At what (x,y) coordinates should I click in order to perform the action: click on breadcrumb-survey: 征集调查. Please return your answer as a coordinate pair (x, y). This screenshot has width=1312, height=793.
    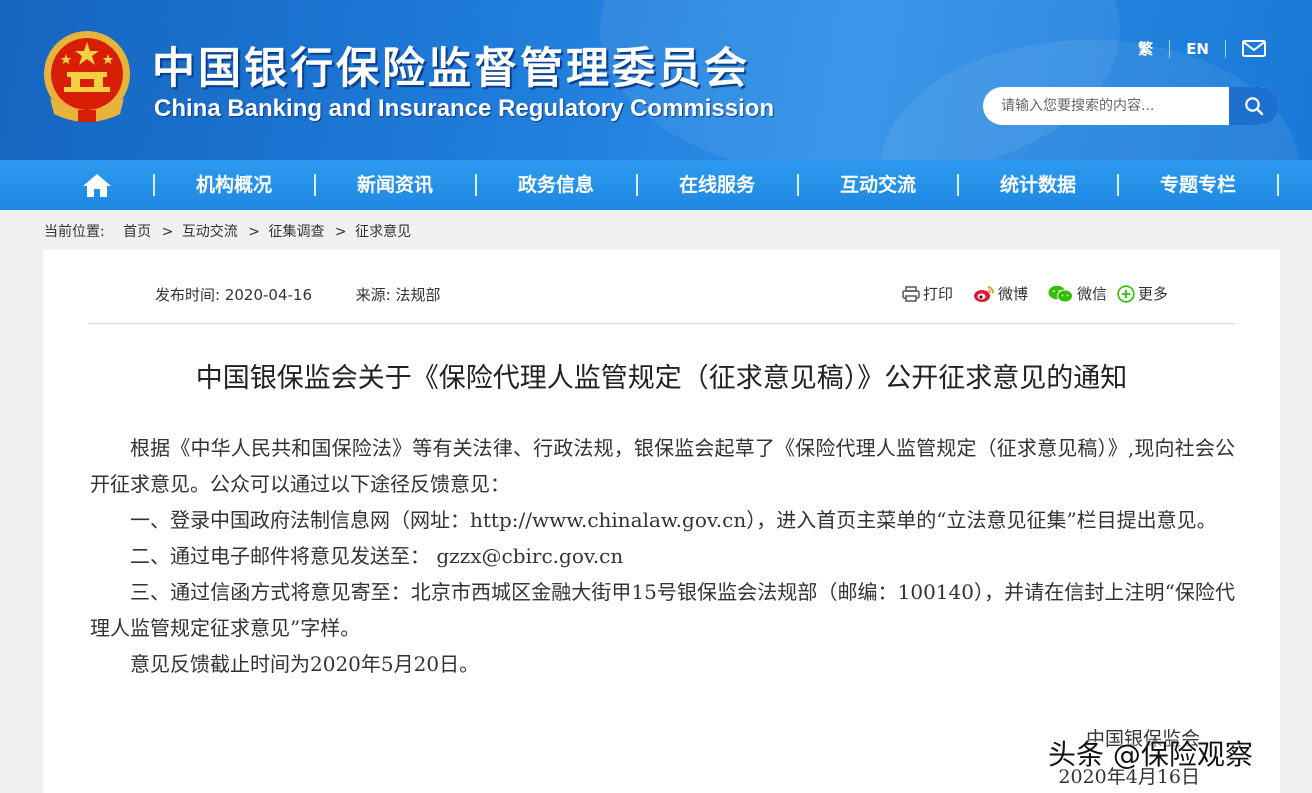
    Looking at the image, I should click on (296, 232).